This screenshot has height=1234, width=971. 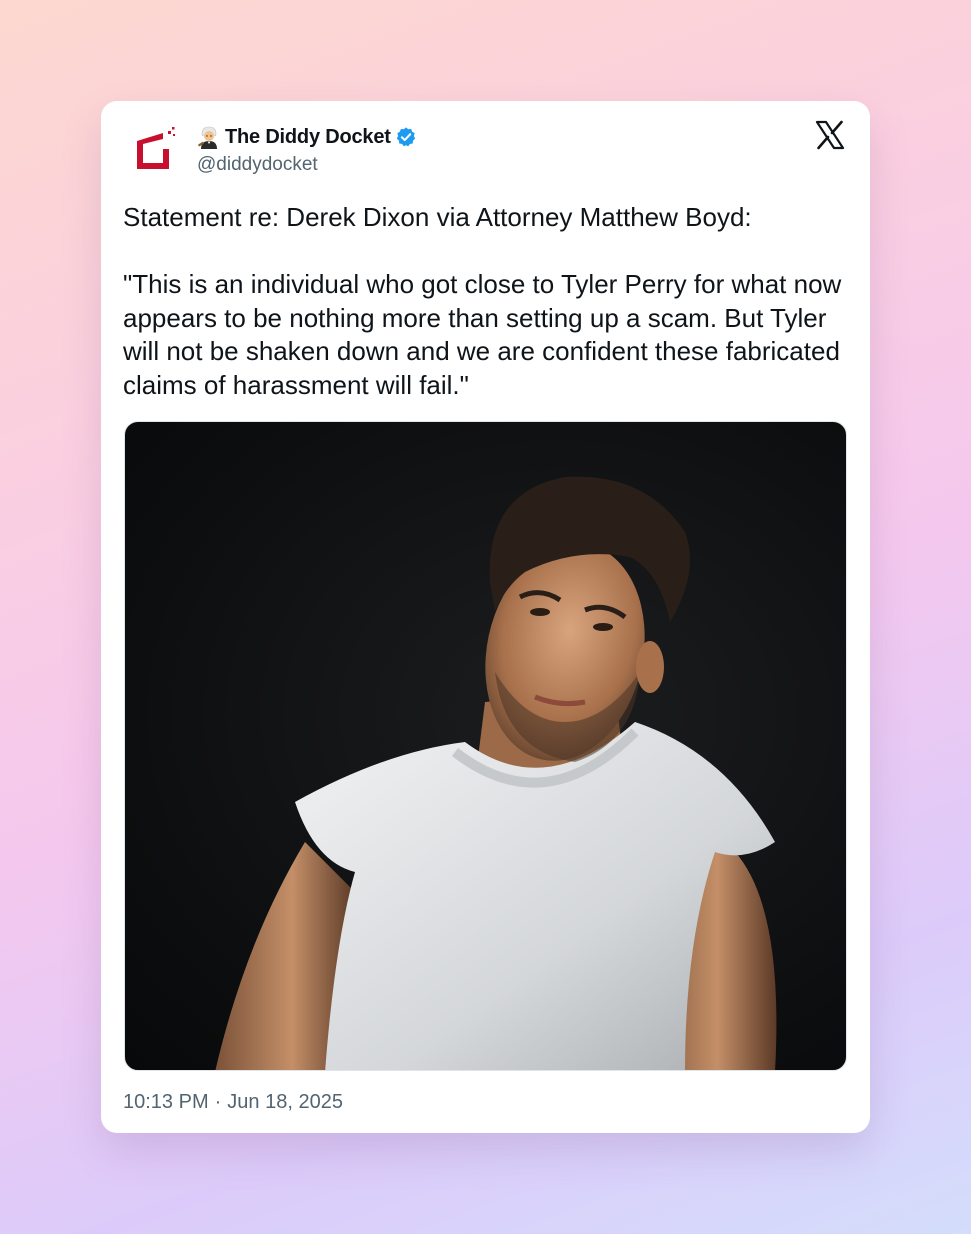 I want to click on author-name-row: The Diddy Docket, so click(x=307, y=137).